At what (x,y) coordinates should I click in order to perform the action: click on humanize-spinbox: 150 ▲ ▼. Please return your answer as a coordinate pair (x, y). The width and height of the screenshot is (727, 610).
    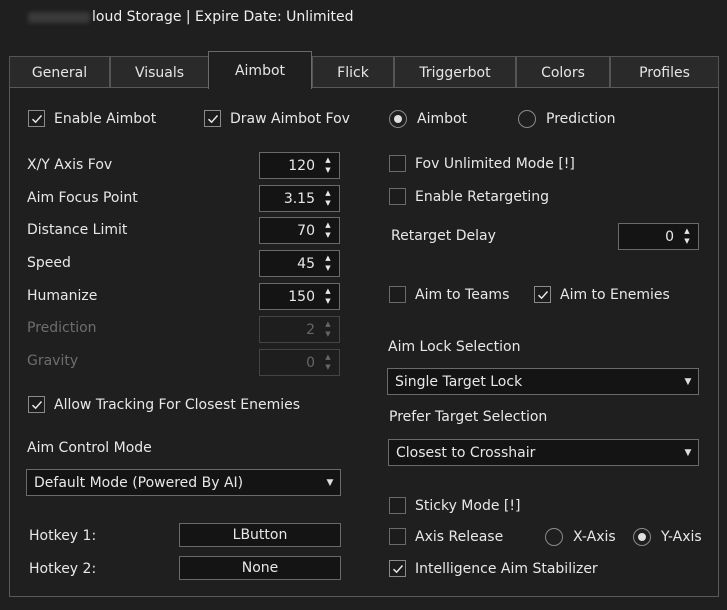
    Looking at the image, I should click on (299, 296).